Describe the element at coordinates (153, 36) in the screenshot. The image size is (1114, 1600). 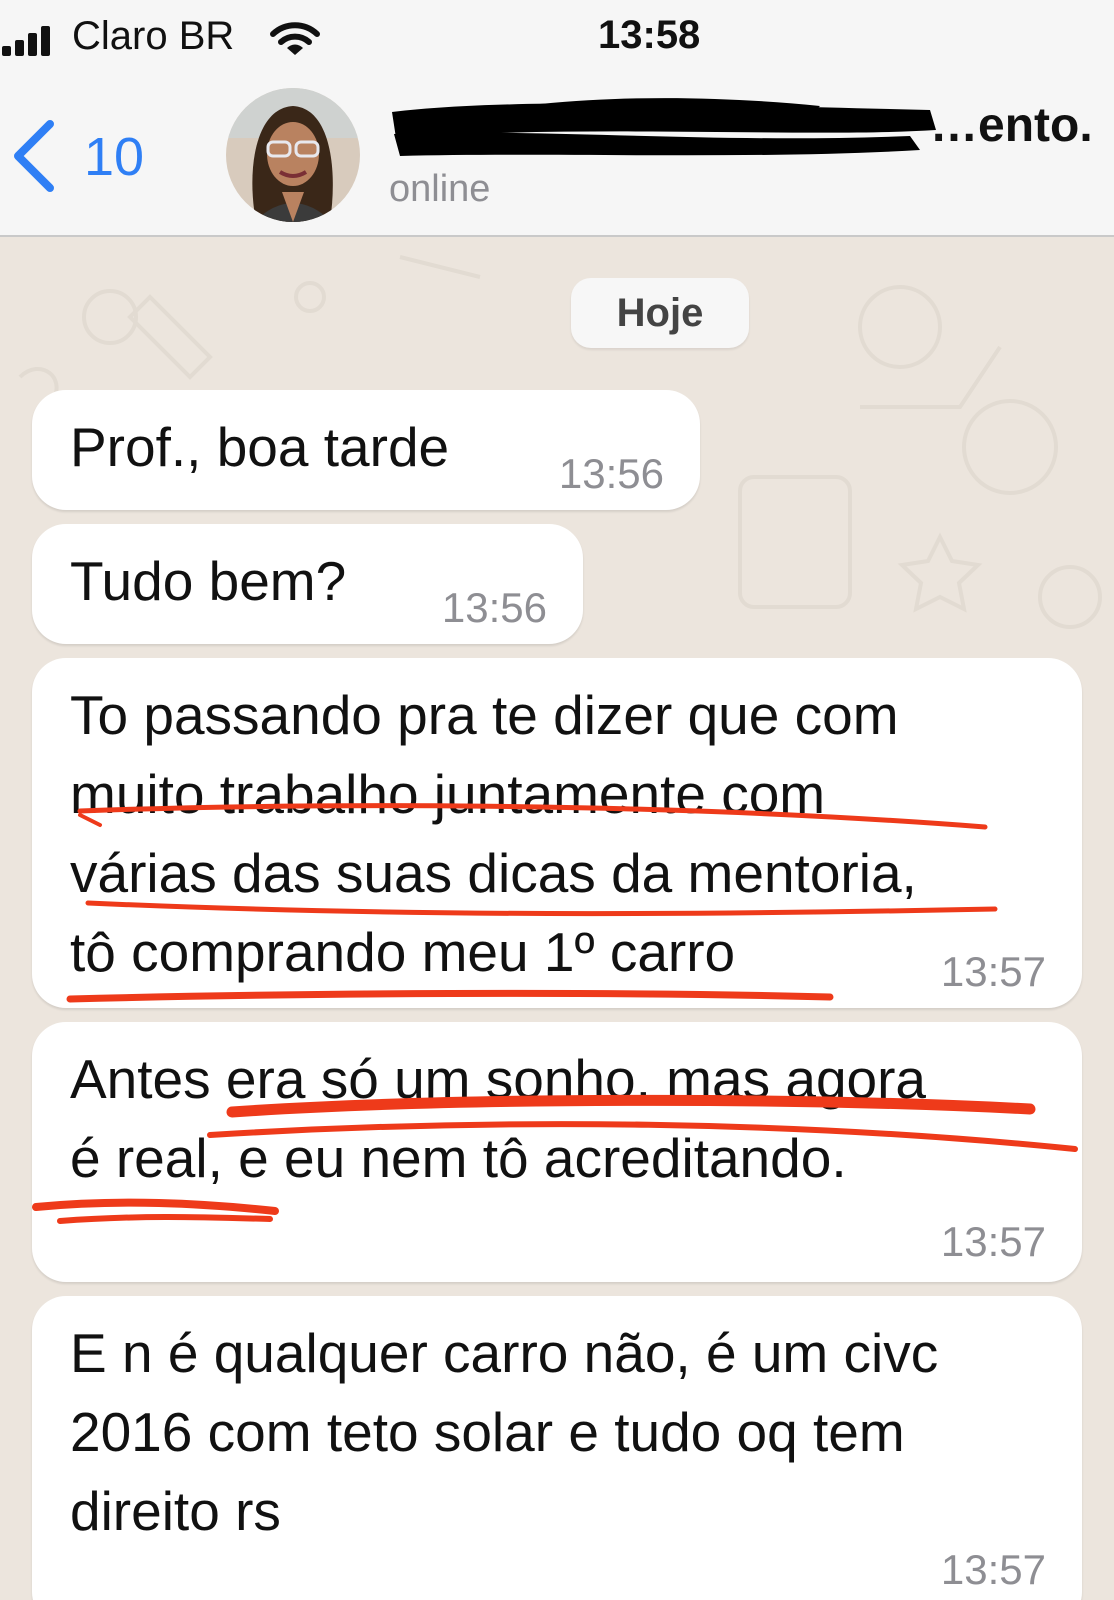
I see `carrier-name: Claro BR` at that location.